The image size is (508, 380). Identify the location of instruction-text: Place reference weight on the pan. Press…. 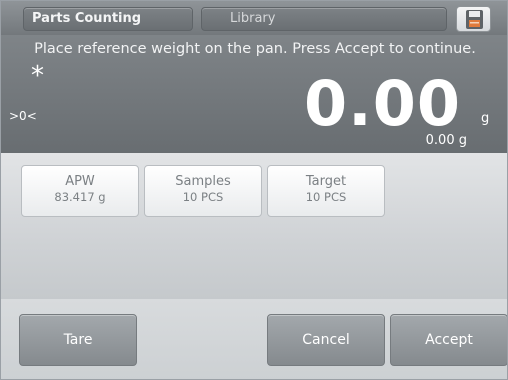
(255, 49).